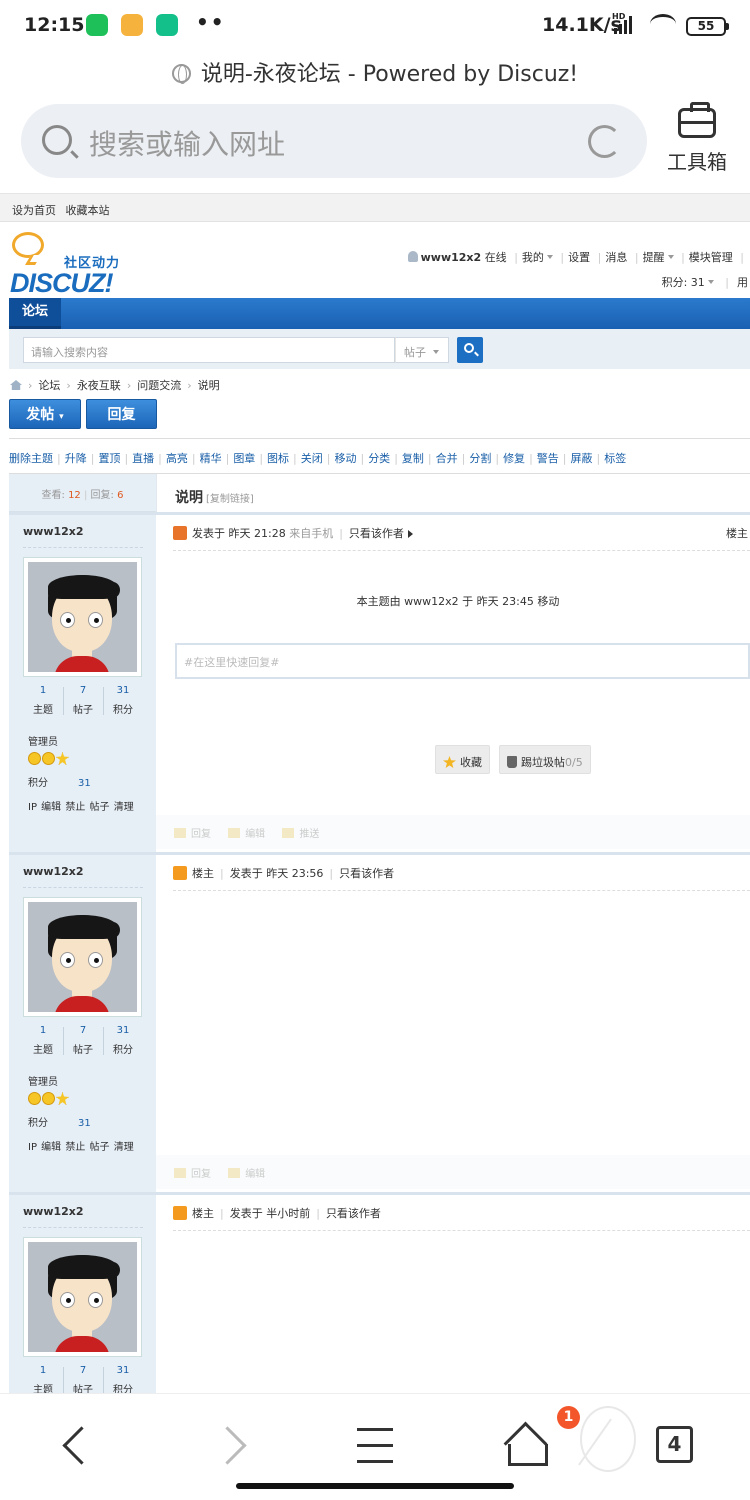 The width and height of the screenshot is (750, 1500). What do you see at coordinates (582, 458) in the screenshot?
I see `mod-action-link: 屏蔽` at bounding box center [582, 458].